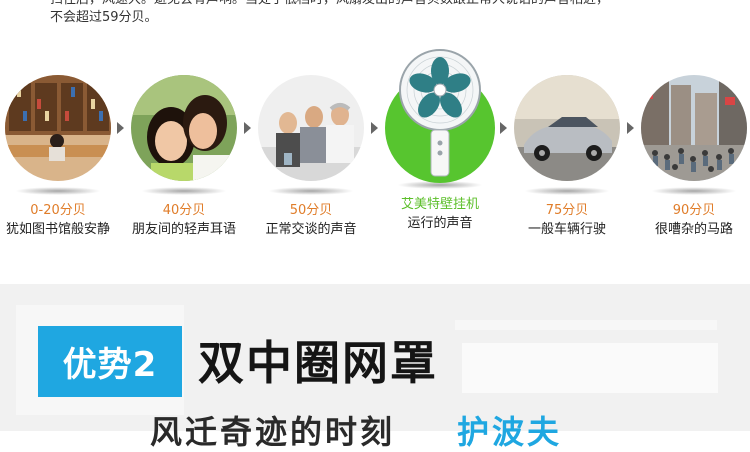 This screenshot has height=452, width=750. I want to click on subtitle-highlight: 护波夫, so click(510, 432).